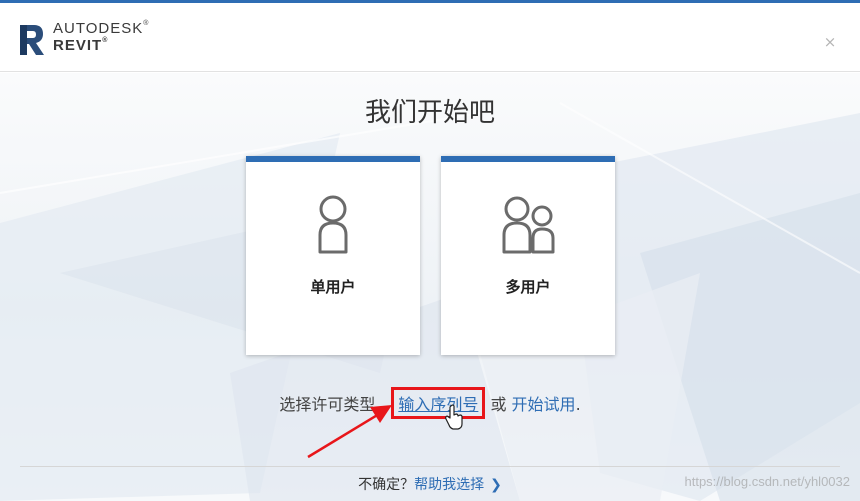 The width and height of the screenshot is (860, 501). I want to click on chevron-right-icon: ❯, so click(496, 485).